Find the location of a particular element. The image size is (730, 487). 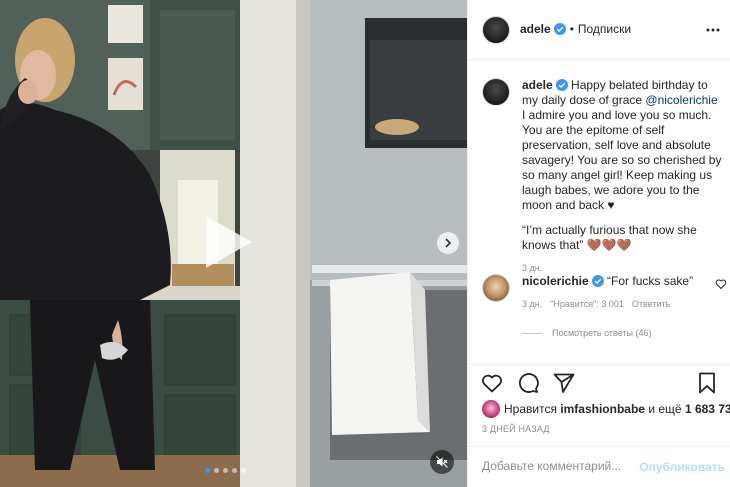

likes-connector: и ещё is located at coordinates (665, 409).